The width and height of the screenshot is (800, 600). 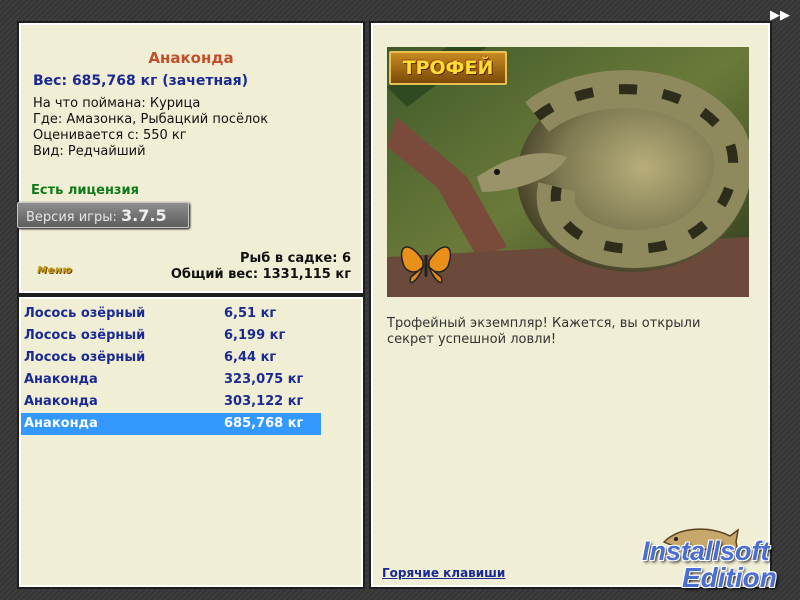 What do you see at coordinates (443, 573) in the screenshot?
I see `hotkeys-link: Горячие клавиши` at bounding box center [443, 573].